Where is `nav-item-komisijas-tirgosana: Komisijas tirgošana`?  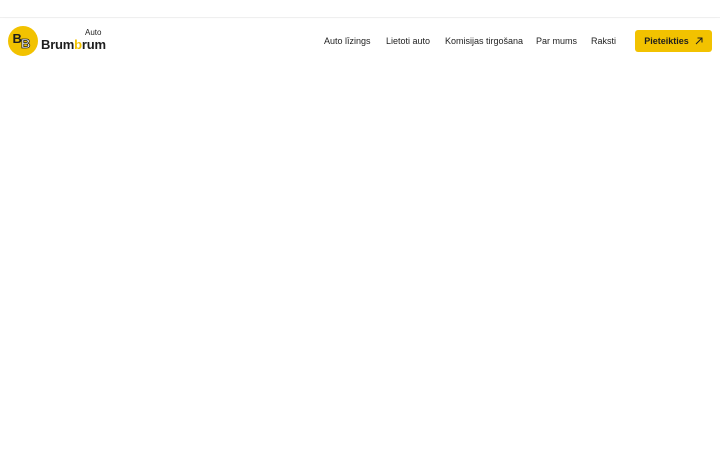 nav-item-komisijas-tirgosana: Komisijas tirgošana is located at coordinates (484, 41).